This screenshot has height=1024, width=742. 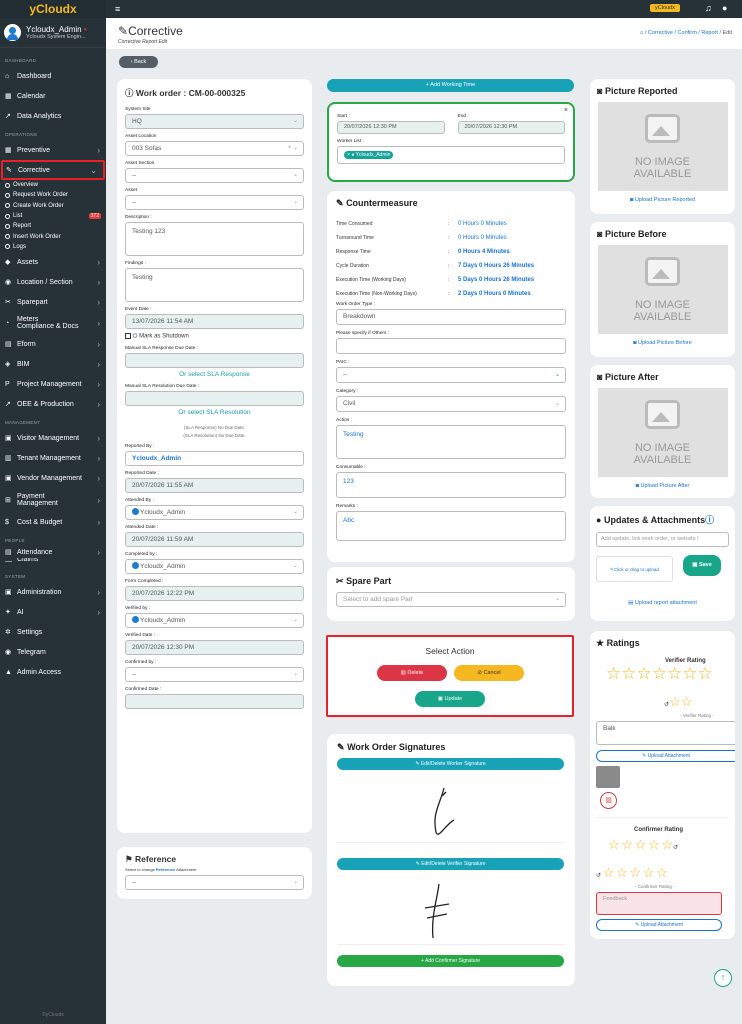 I want to click on confirmer-stars: ☆ ☆ ☆ ☆ ☆↺, so click(x=643, y=845).